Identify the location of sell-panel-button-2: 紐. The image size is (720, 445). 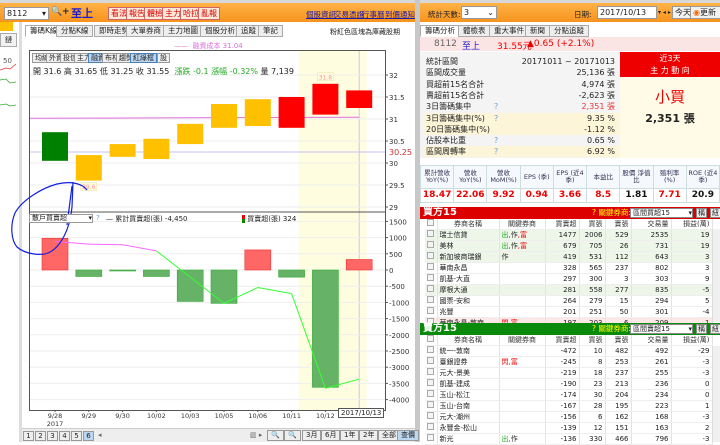
(715, 329).